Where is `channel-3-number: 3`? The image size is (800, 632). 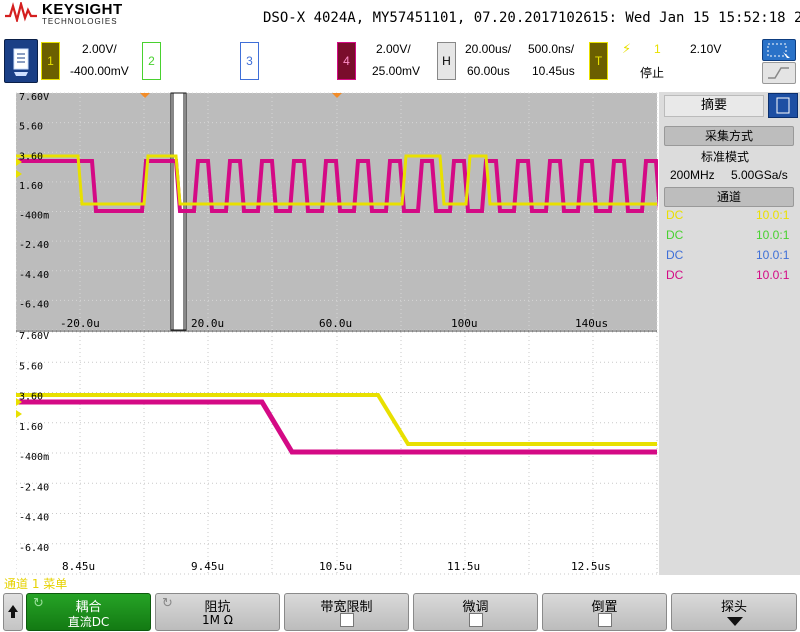 channel-3-number: 3 is located at coordinates (249, 61).